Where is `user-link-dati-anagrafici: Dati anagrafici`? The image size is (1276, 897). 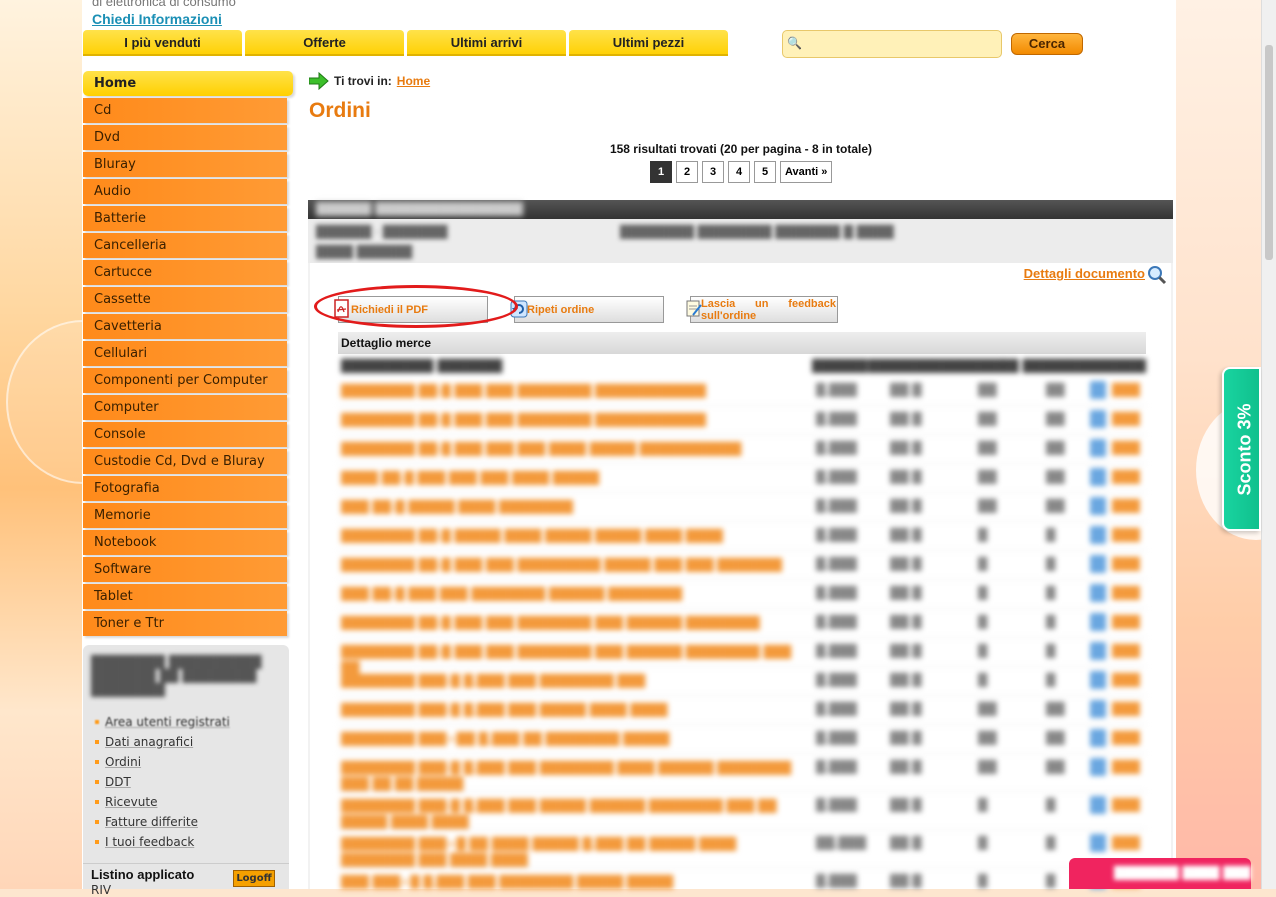
user-link-dati-anagrafici: Dati anagrafici is located at coordinates (162, 745).